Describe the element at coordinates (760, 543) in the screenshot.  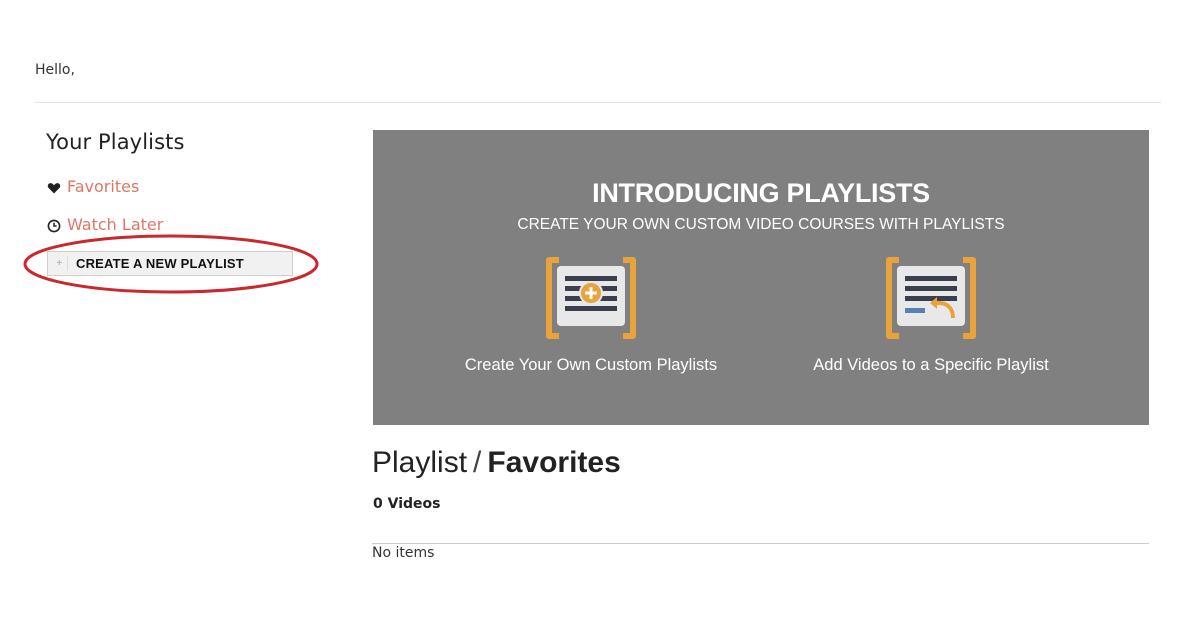
I see `content-divider` at that location.